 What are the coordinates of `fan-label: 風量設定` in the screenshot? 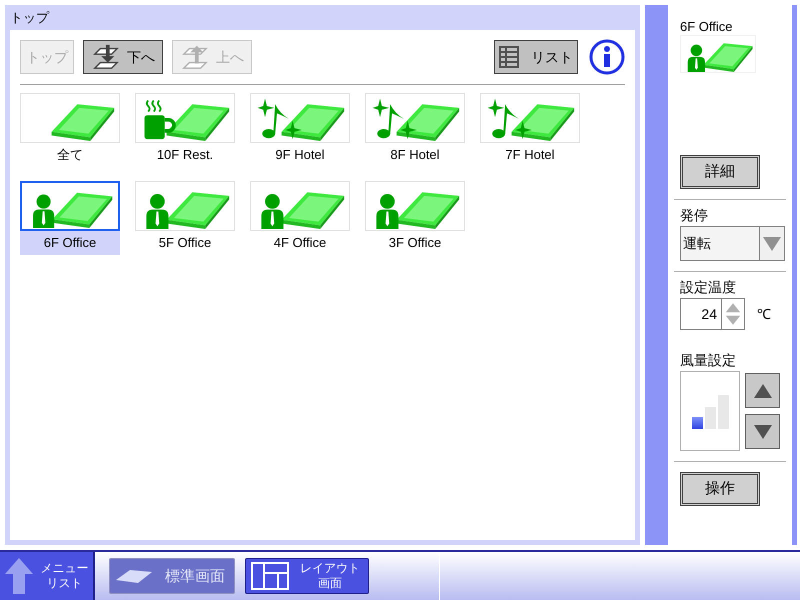 It's located at (708, 360).